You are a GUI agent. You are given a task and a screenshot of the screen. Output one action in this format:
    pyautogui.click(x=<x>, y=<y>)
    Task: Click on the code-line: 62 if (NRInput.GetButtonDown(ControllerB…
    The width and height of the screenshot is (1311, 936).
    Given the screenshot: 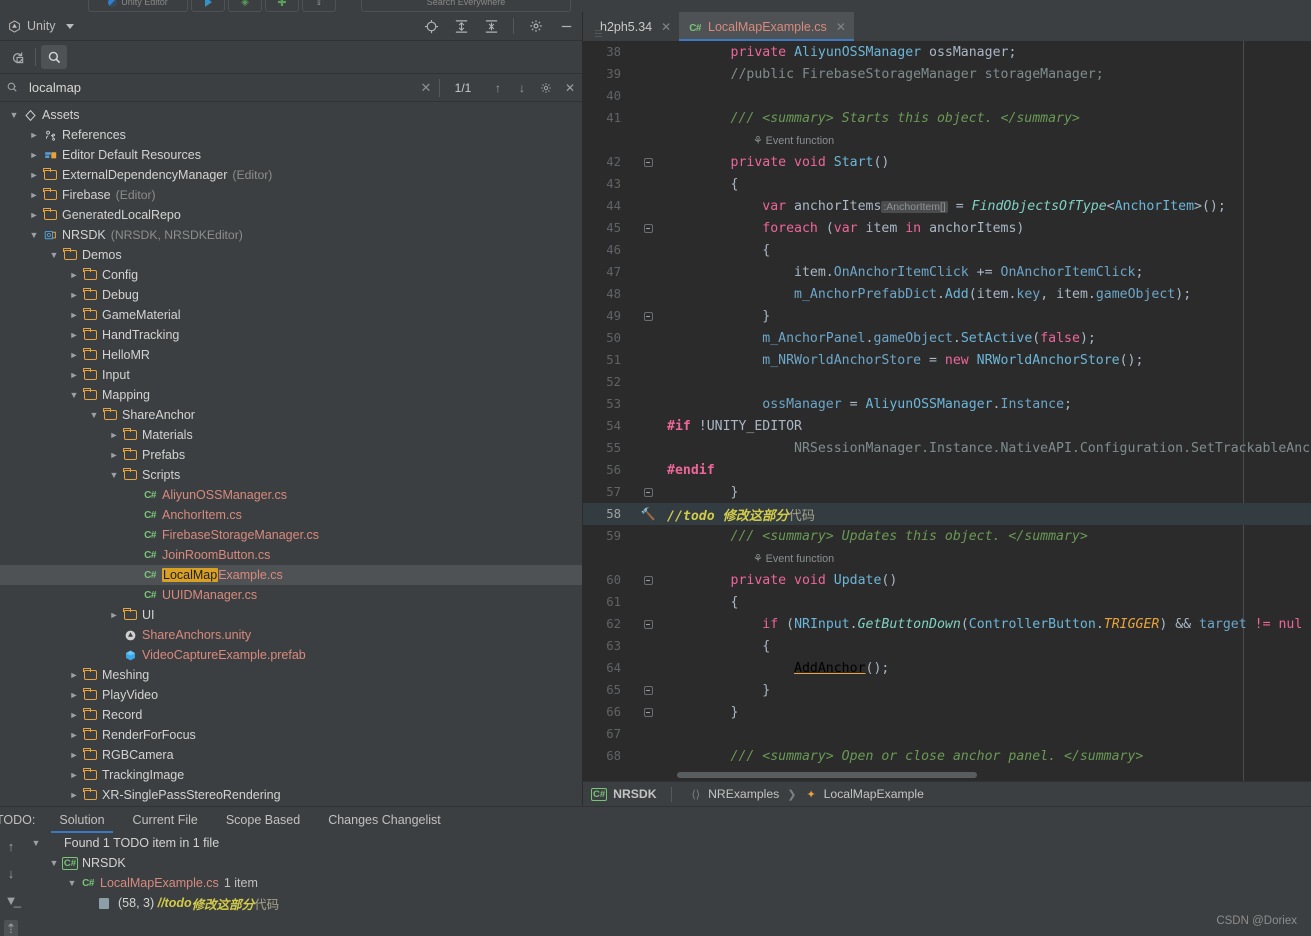 What is the action you would take?
    pyautogui.click(x=947, y=624)
    